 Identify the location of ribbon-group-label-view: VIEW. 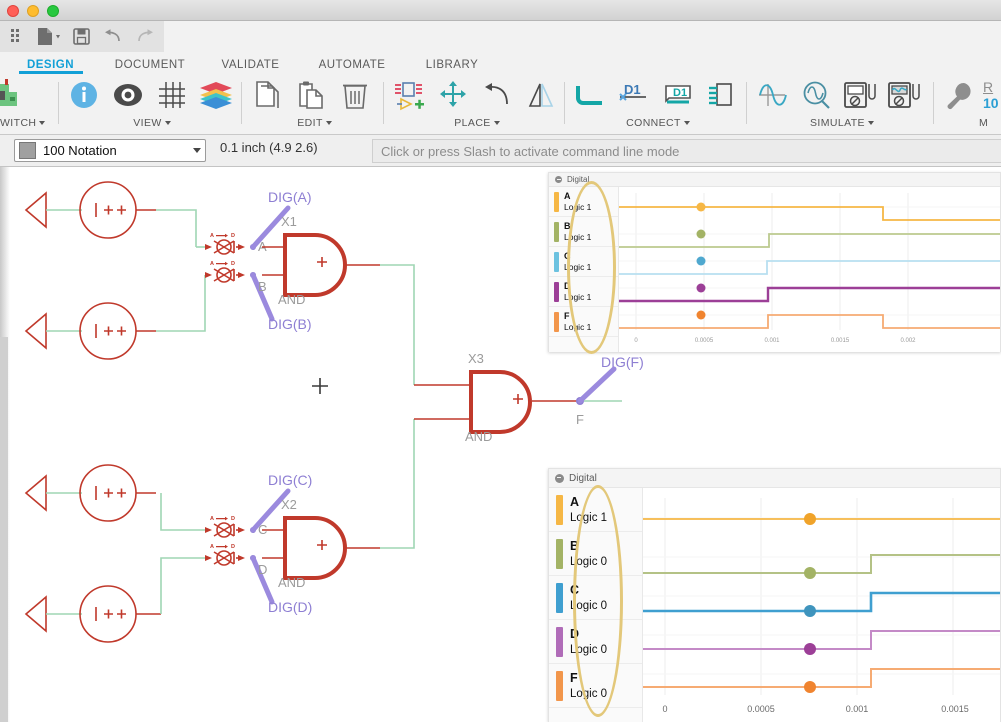
(152, 123).